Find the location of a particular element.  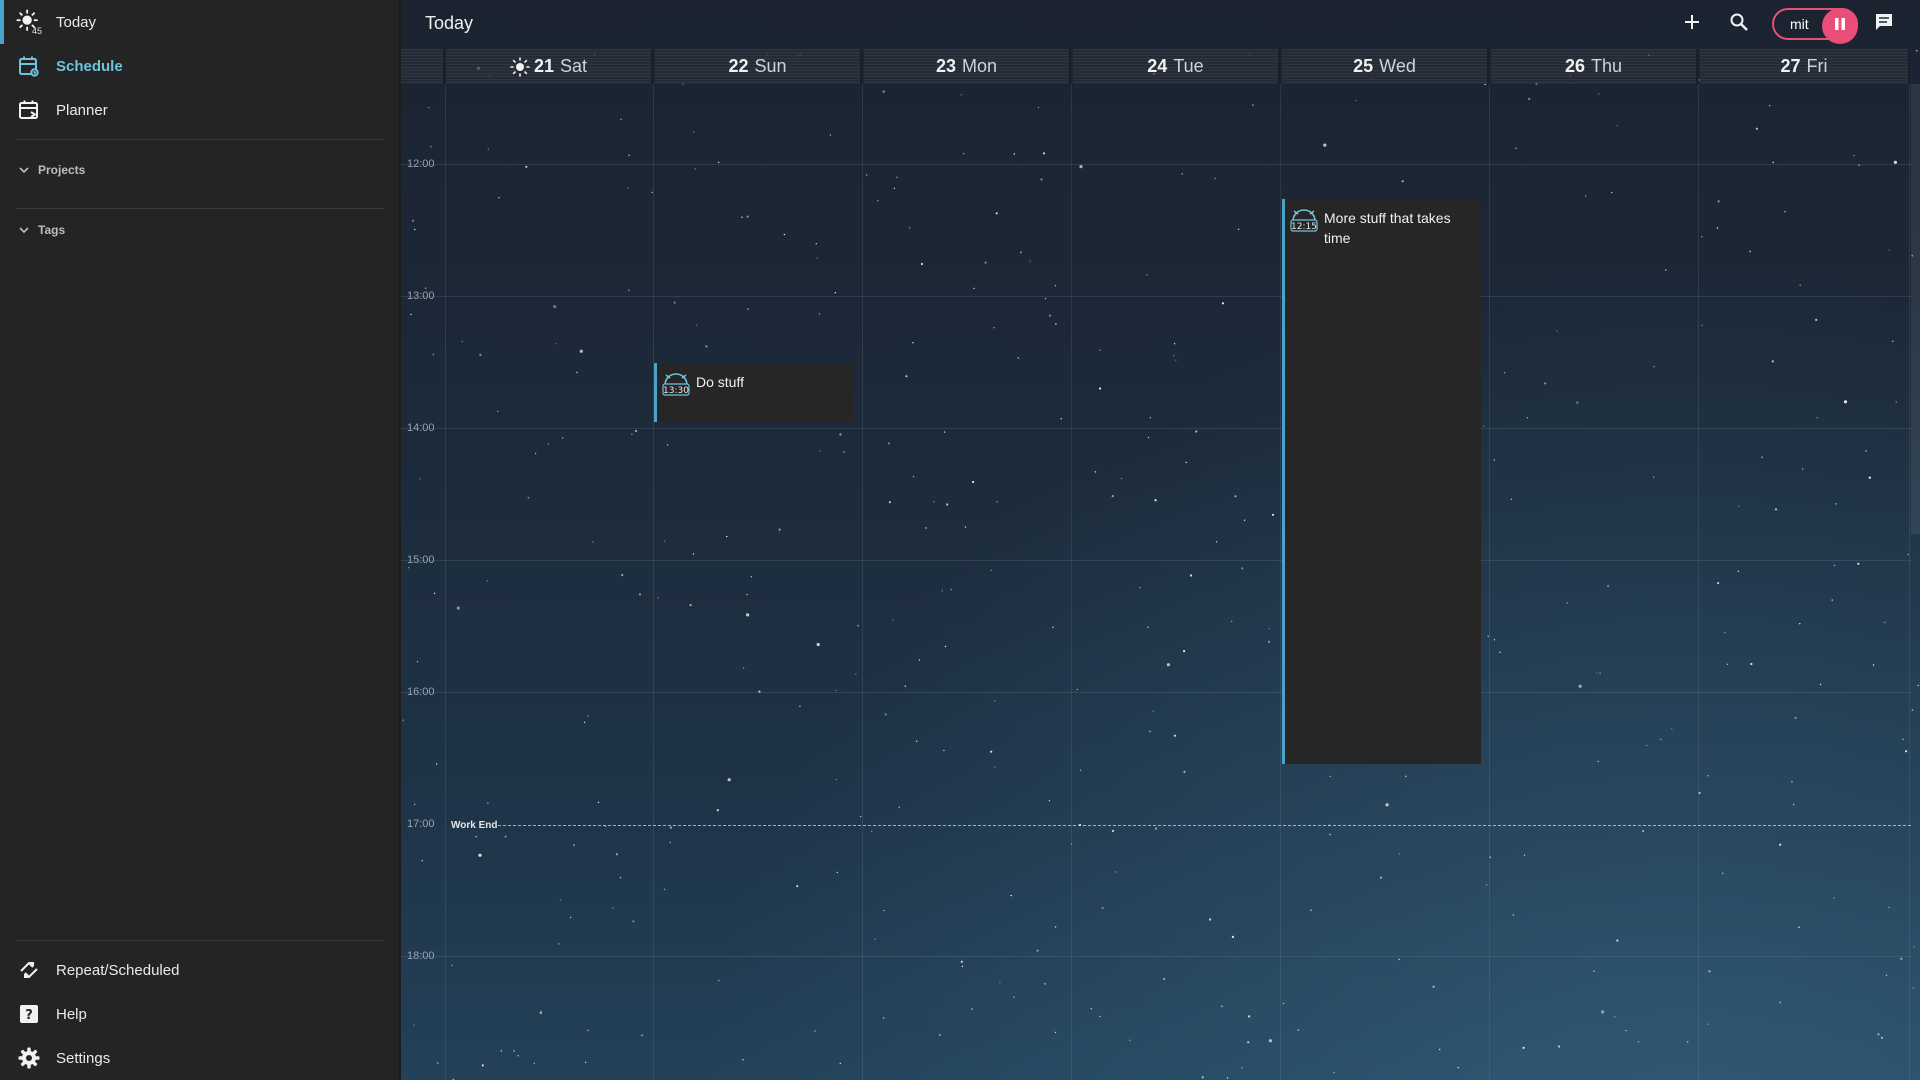

day-header-tue: 24 Tue is located at coordinates (1176, 66).